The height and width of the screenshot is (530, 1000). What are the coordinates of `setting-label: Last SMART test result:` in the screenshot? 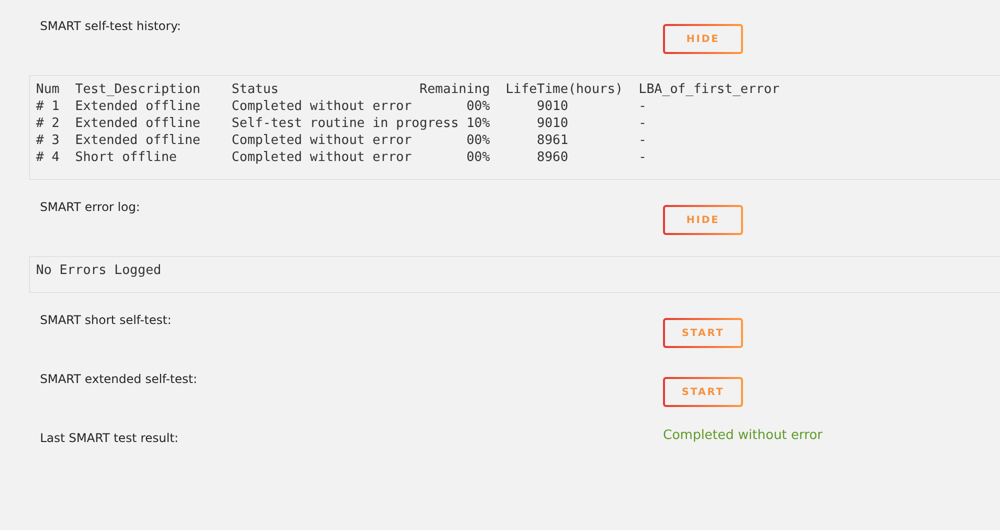 It's located at (110, 437).